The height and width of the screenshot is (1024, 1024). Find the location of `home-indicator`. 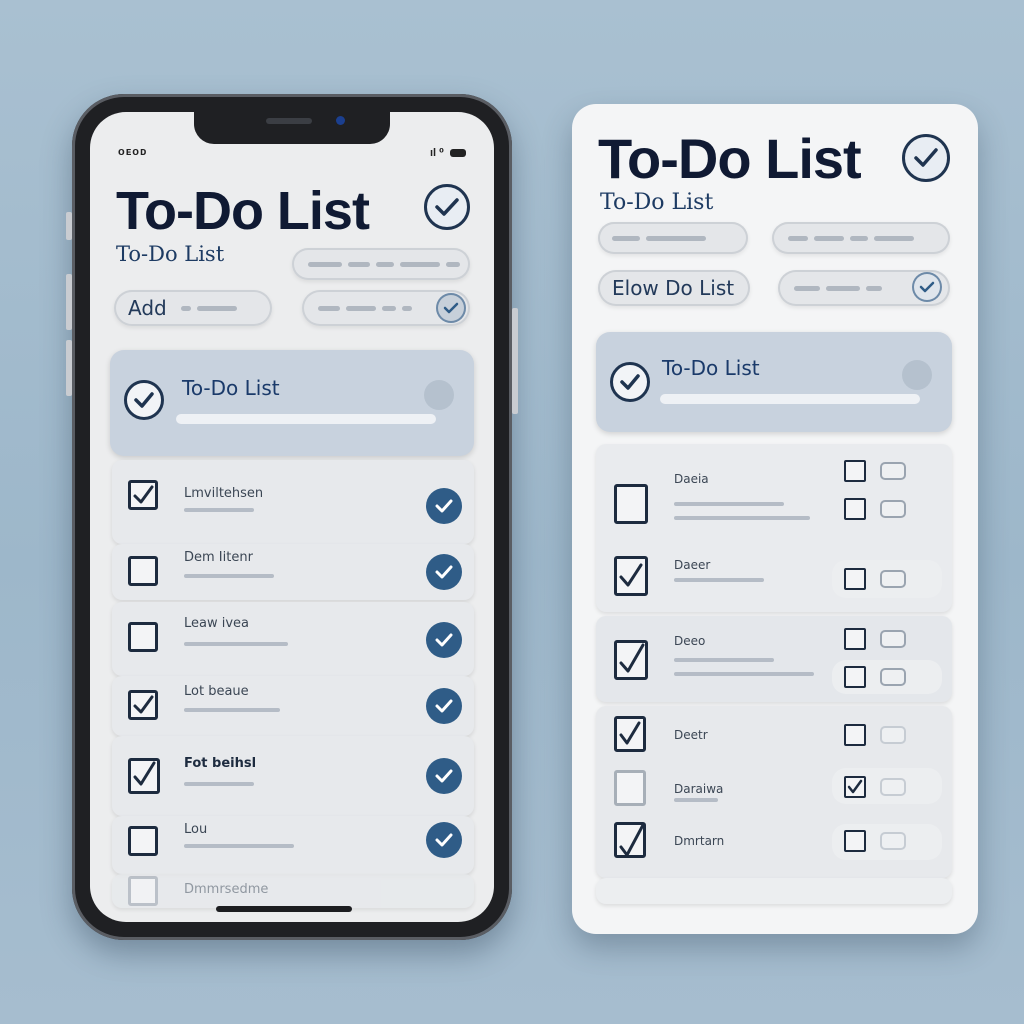

home-indicator is located at coordinates (284, 909).